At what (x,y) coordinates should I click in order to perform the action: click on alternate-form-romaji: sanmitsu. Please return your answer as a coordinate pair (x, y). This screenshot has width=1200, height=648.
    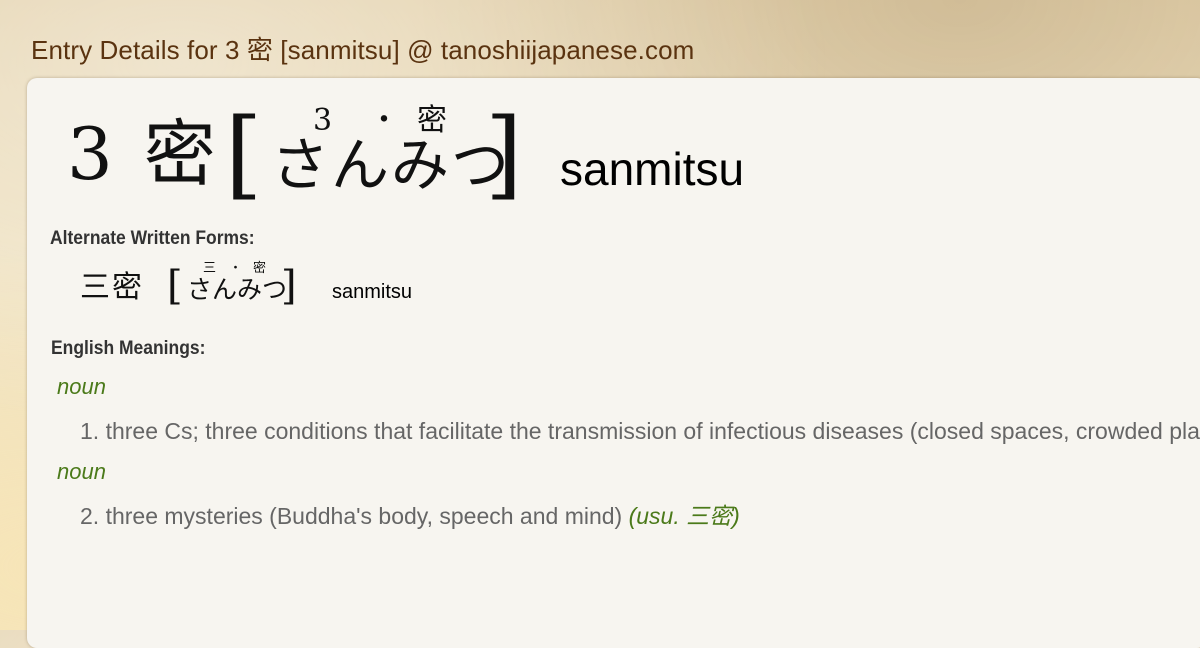
    Looking at the image, I should click on (372, 292).